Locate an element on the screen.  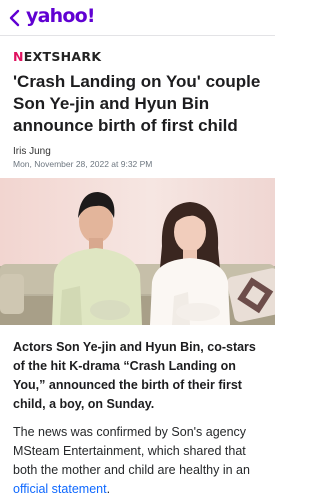
source-logo-mark: N is located at coordinates (18, 56).